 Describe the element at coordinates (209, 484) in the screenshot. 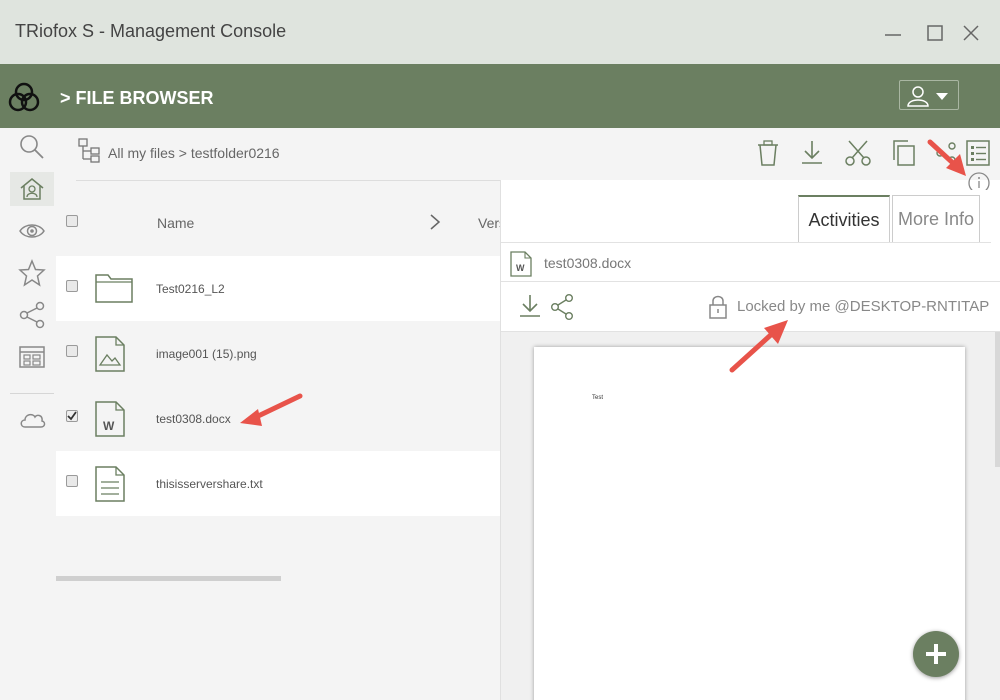

I see `file-name: thisisservershare.txt` at that location.